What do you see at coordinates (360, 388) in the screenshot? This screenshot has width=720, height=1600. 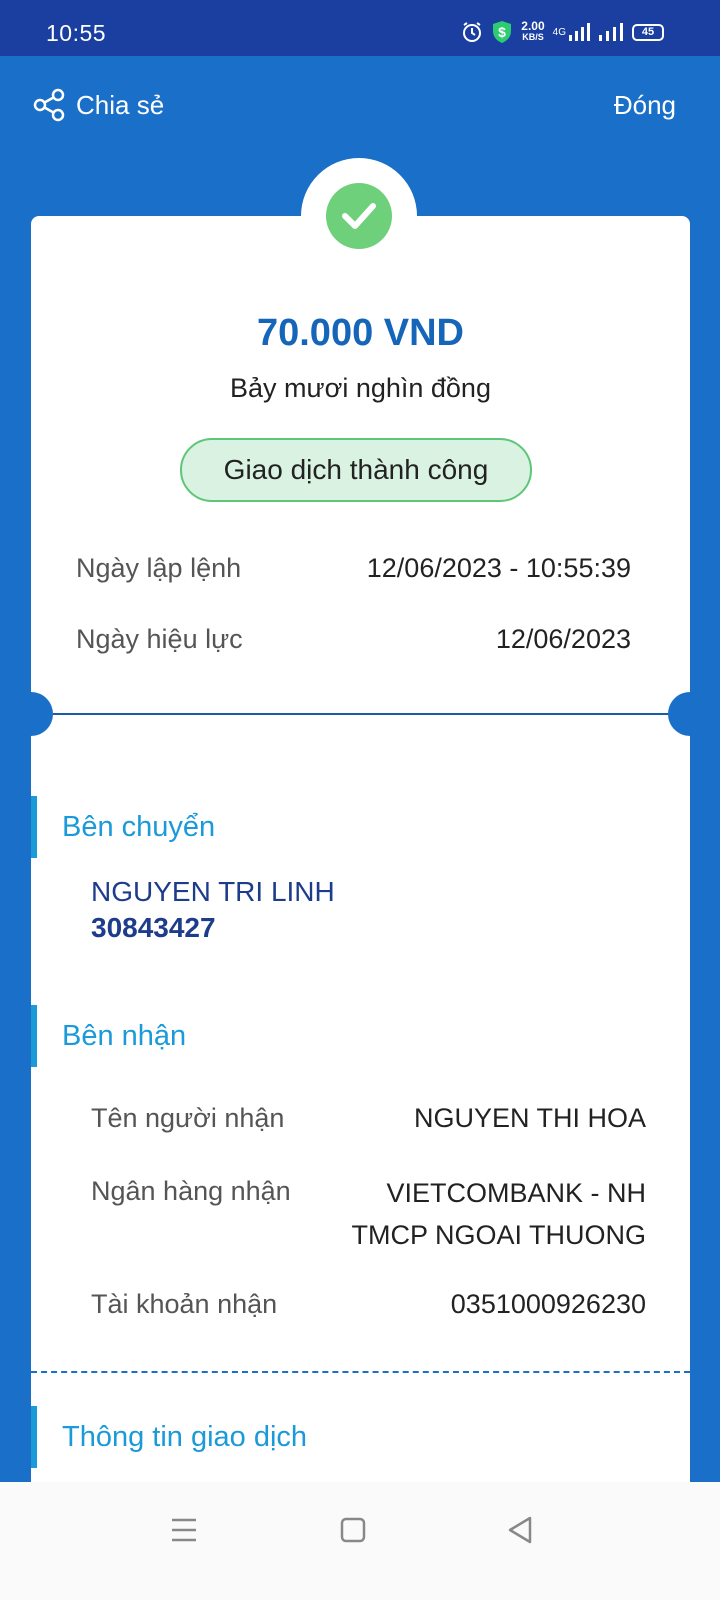 I see `amount-in-words: Bảy mươi nghìn đồng` at bounding box center [360, 388].